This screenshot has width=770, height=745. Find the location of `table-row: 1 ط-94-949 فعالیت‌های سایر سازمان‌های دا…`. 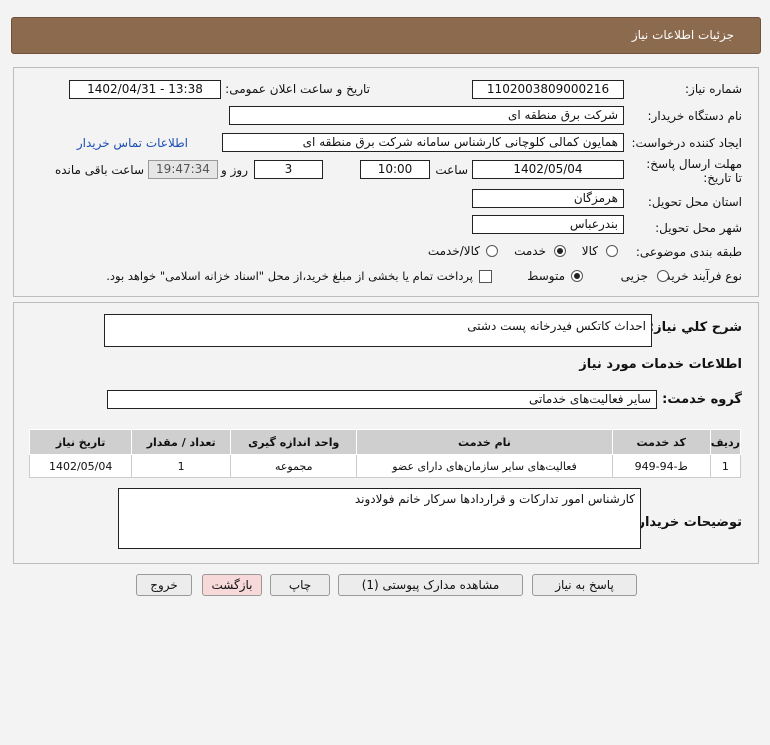

table-row: 1 ط-94-949 فعالیت‌های سایر سازمان‌های دا… is located at coordinates (385, 466).